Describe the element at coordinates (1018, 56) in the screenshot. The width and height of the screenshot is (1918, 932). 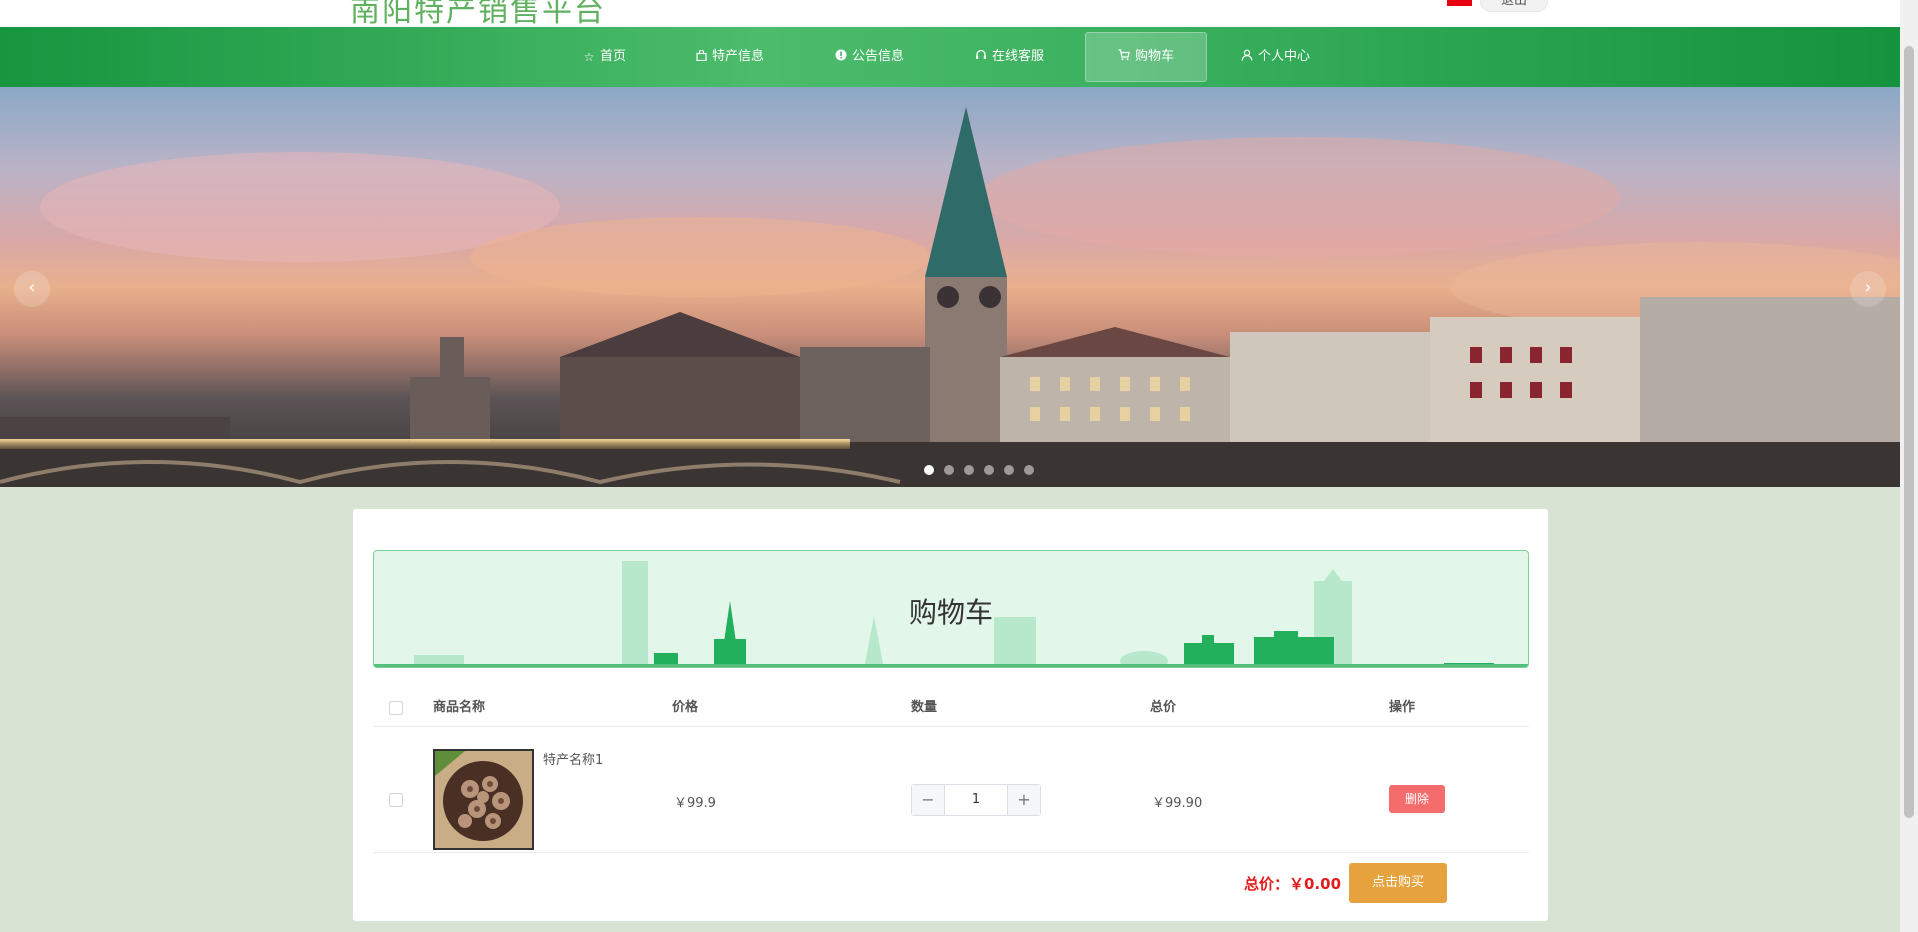
I see `nav-label: 在线客服` at that location.